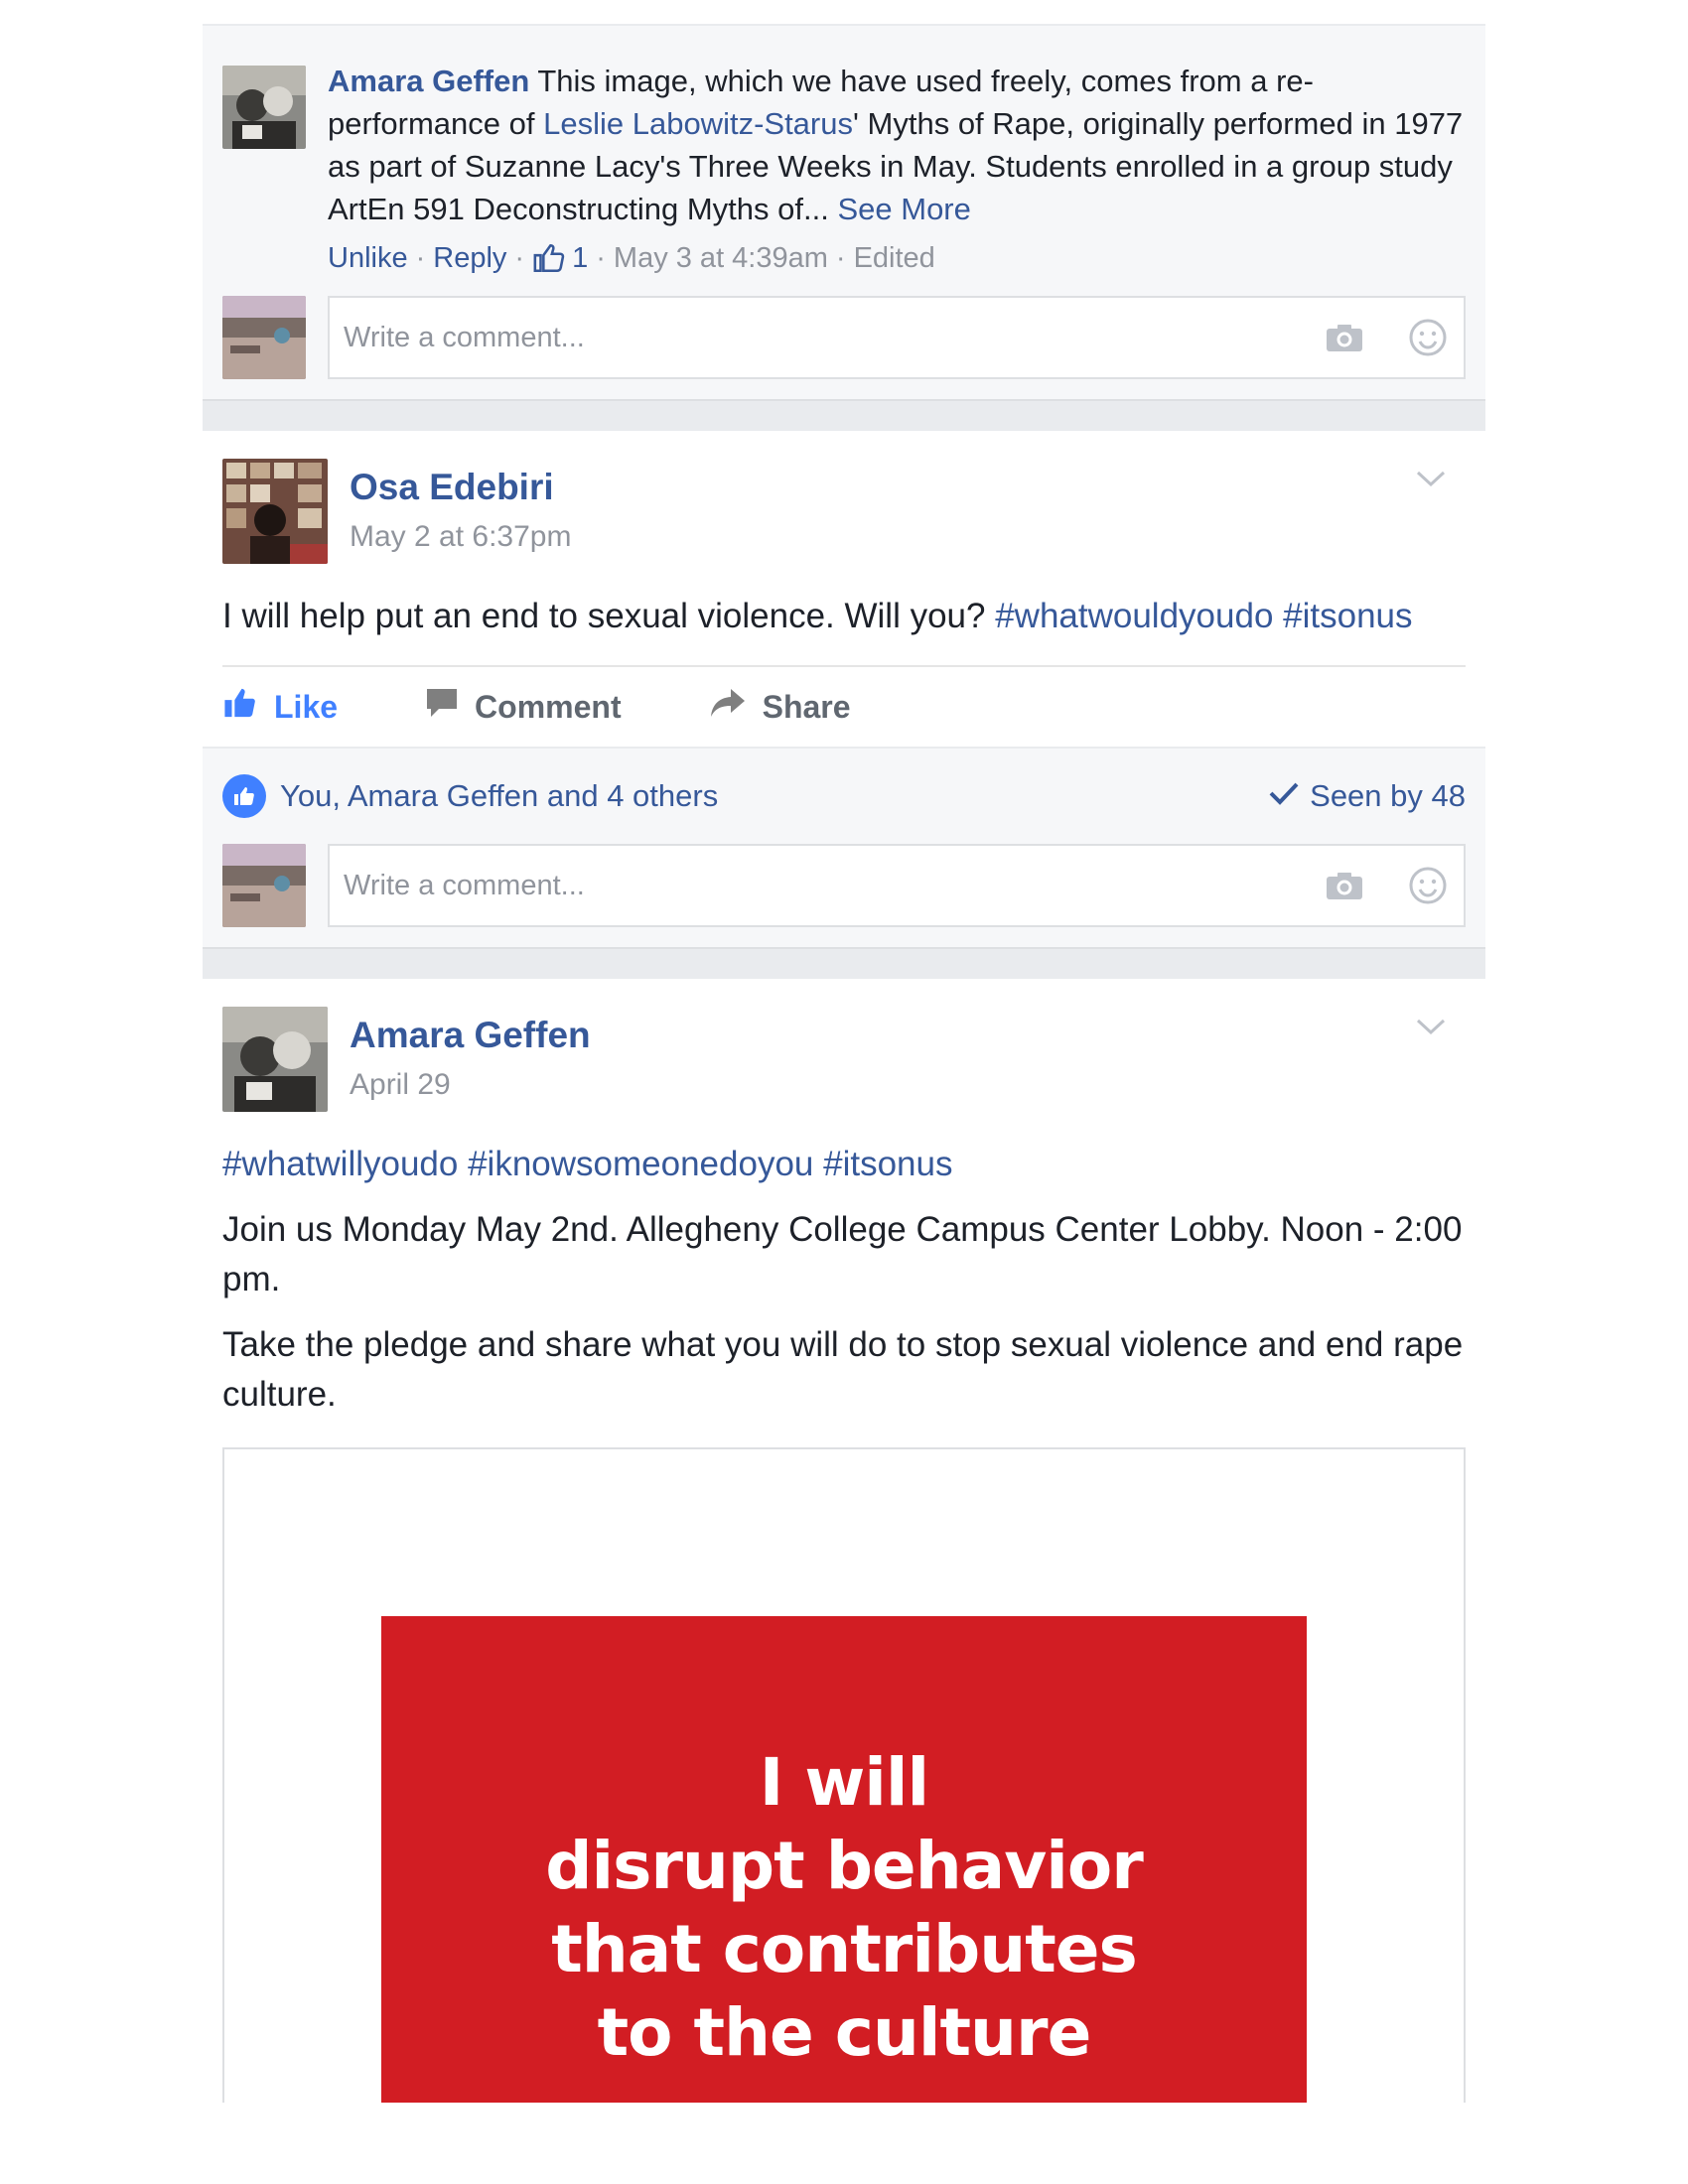  Describe the element at coordinates (844, 1045) in the screenshot. I see `post-header: Amara Geffen April 29` at that location.